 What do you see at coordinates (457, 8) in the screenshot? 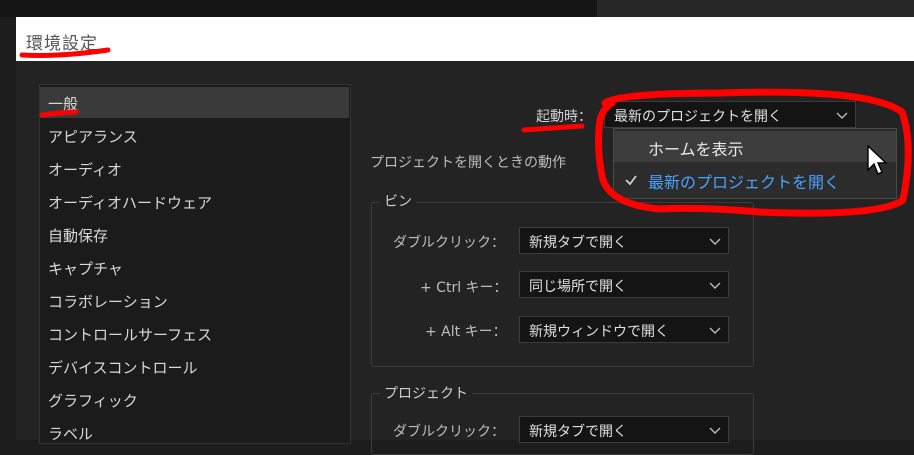
I see `top-strip` at bounding box center [457, 8].